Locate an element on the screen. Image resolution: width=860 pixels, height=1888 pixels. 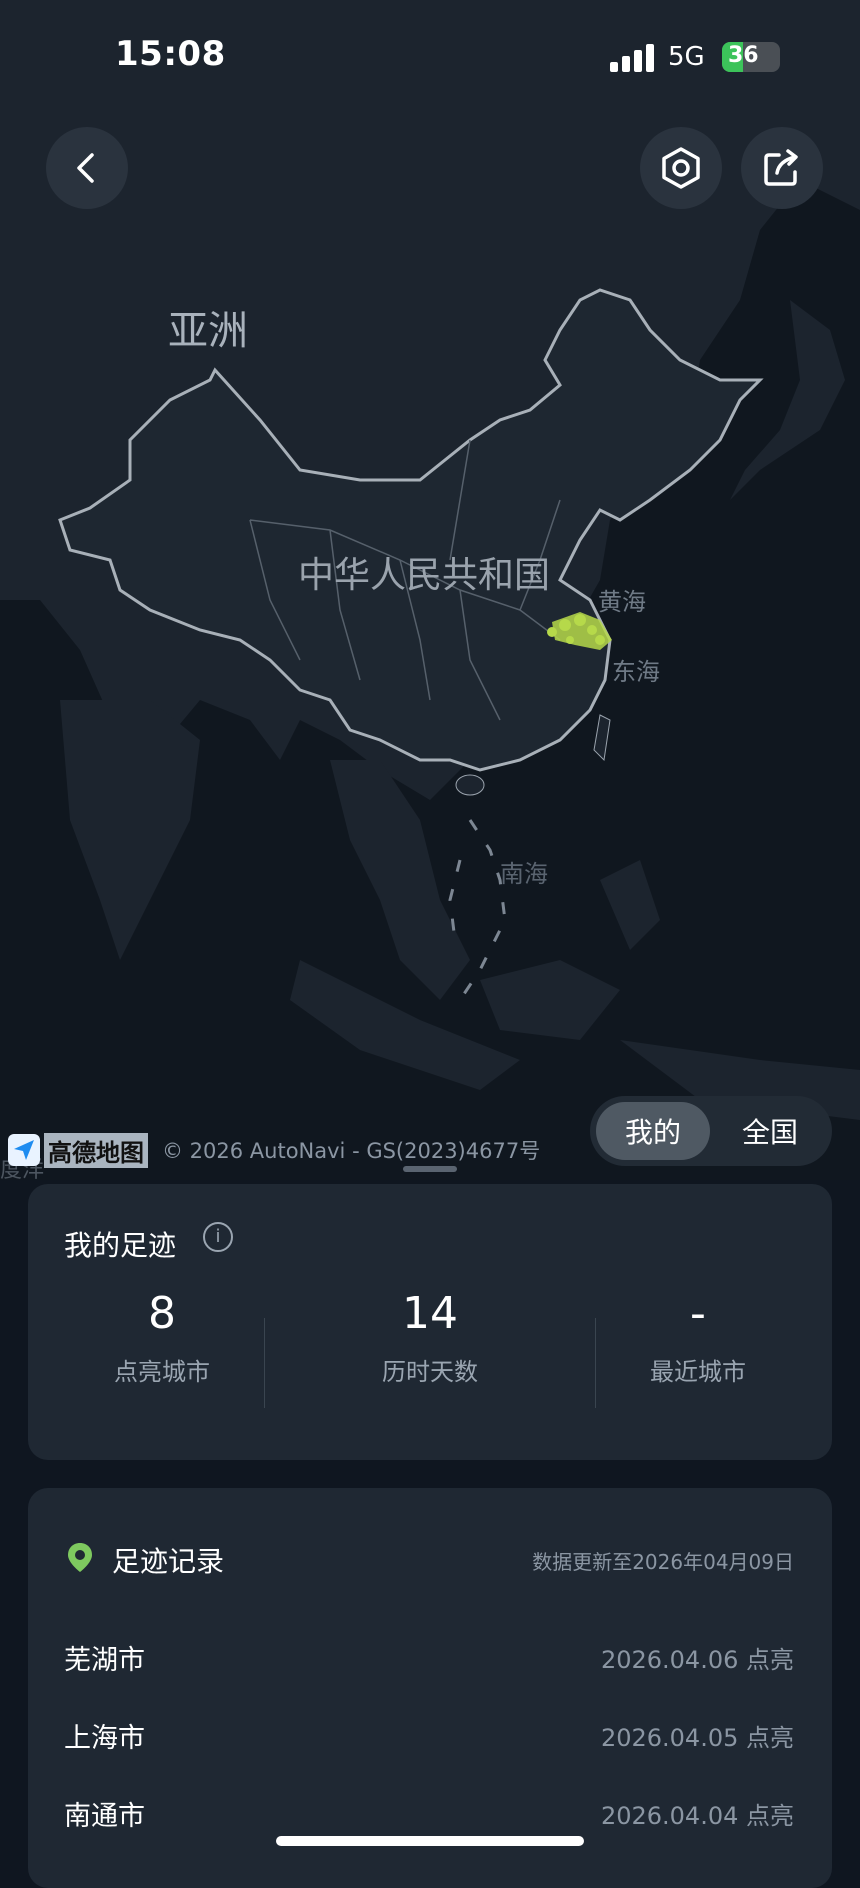
stat-label: 历时天数 is located at coordinates (430, 1372).